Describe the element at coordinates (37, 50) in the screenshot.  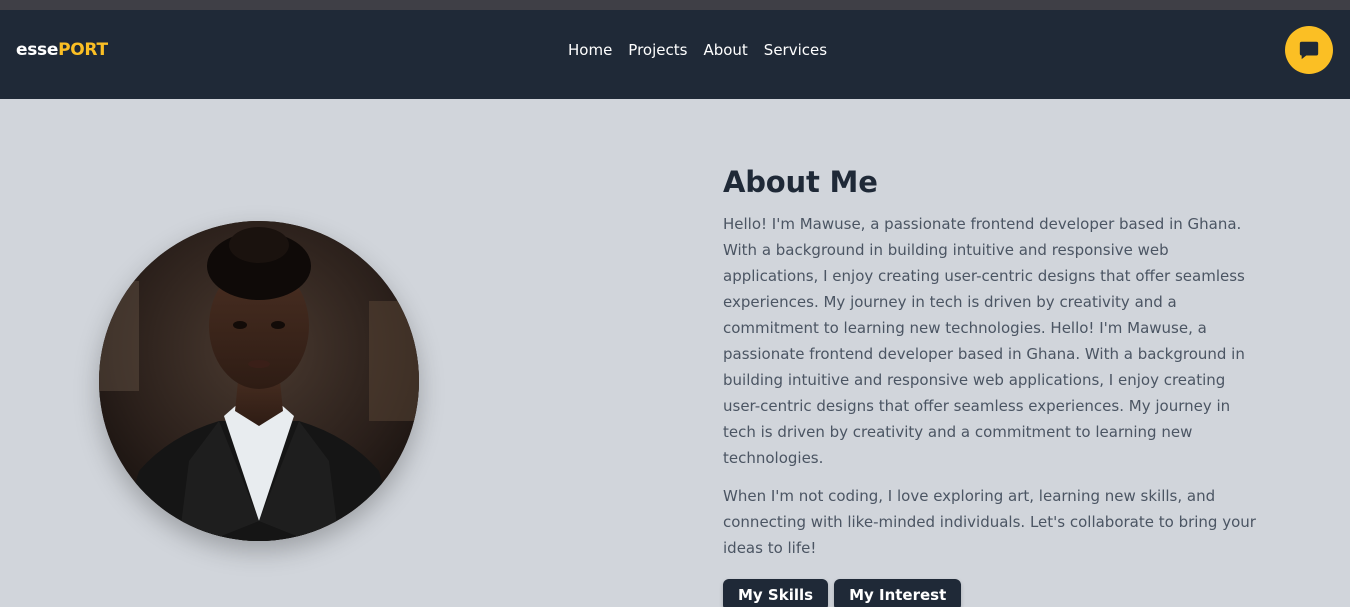
I see `logo-primary: esse` at that location.